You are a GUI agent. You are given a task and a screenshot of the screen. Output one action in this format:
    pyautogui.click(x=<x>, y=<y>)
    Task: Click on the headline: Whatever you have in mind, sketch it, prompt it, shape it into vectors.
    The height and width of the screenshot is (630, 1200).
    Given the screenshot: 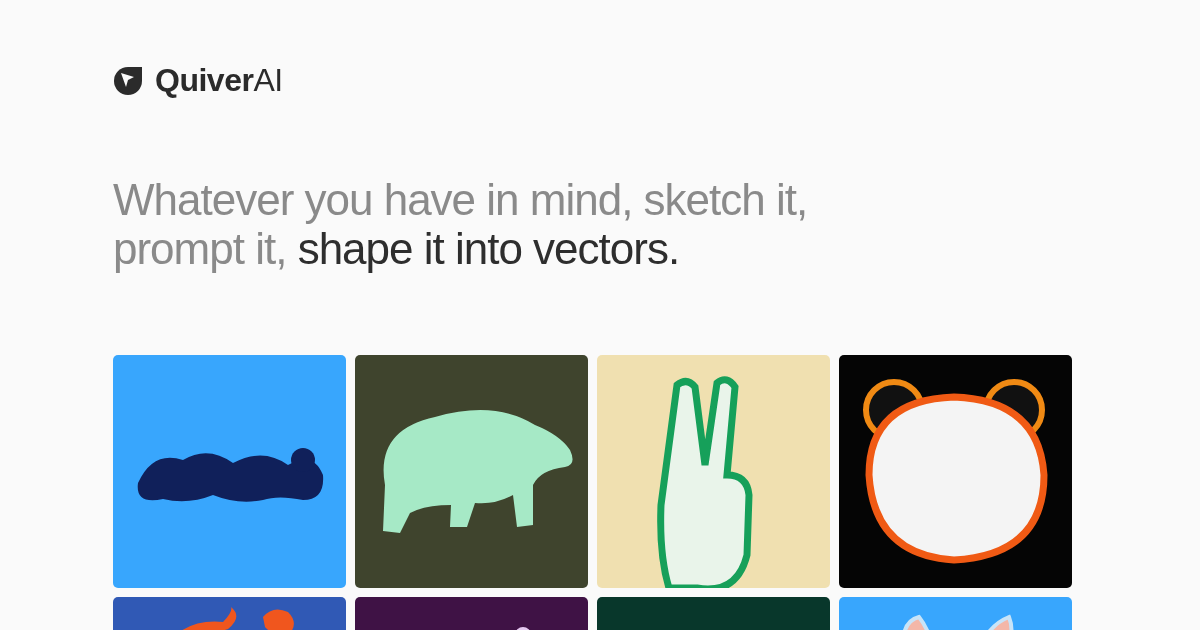 What is the action you would take?
    pyautogui.click(x=461, y=224)
    